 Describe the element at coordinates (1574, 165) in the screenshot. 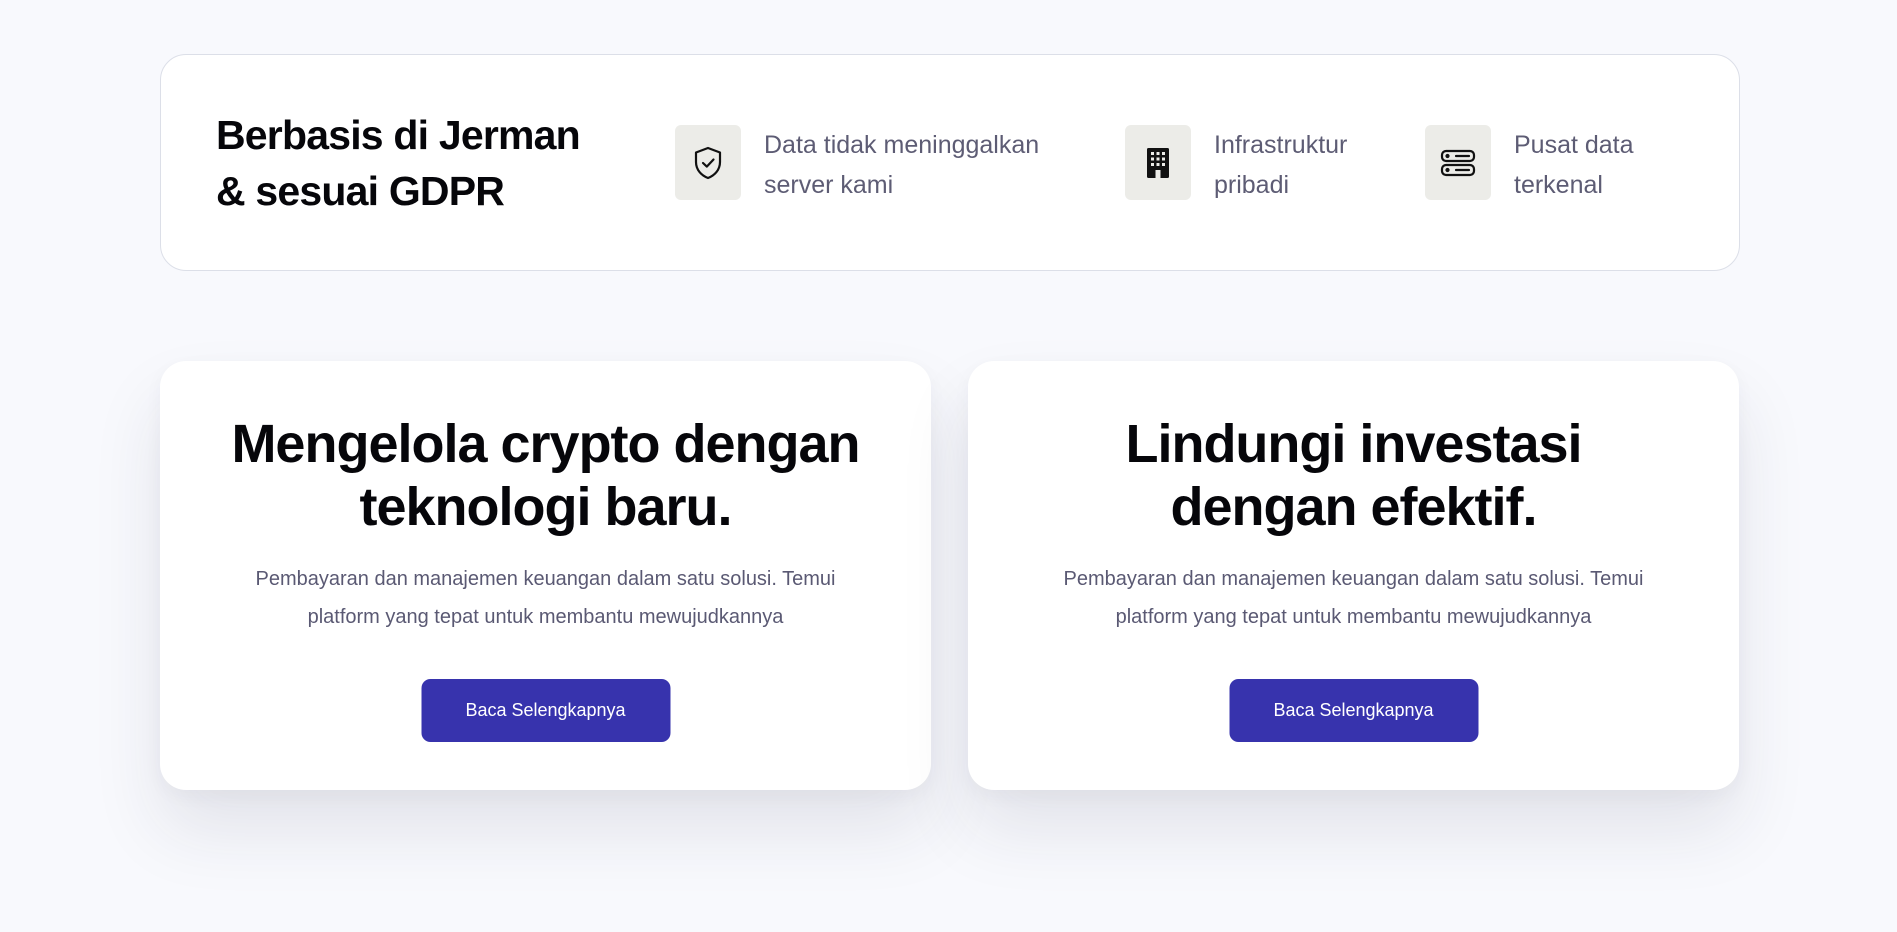

I see `feature-label: Pusat data terkenal` at that location.